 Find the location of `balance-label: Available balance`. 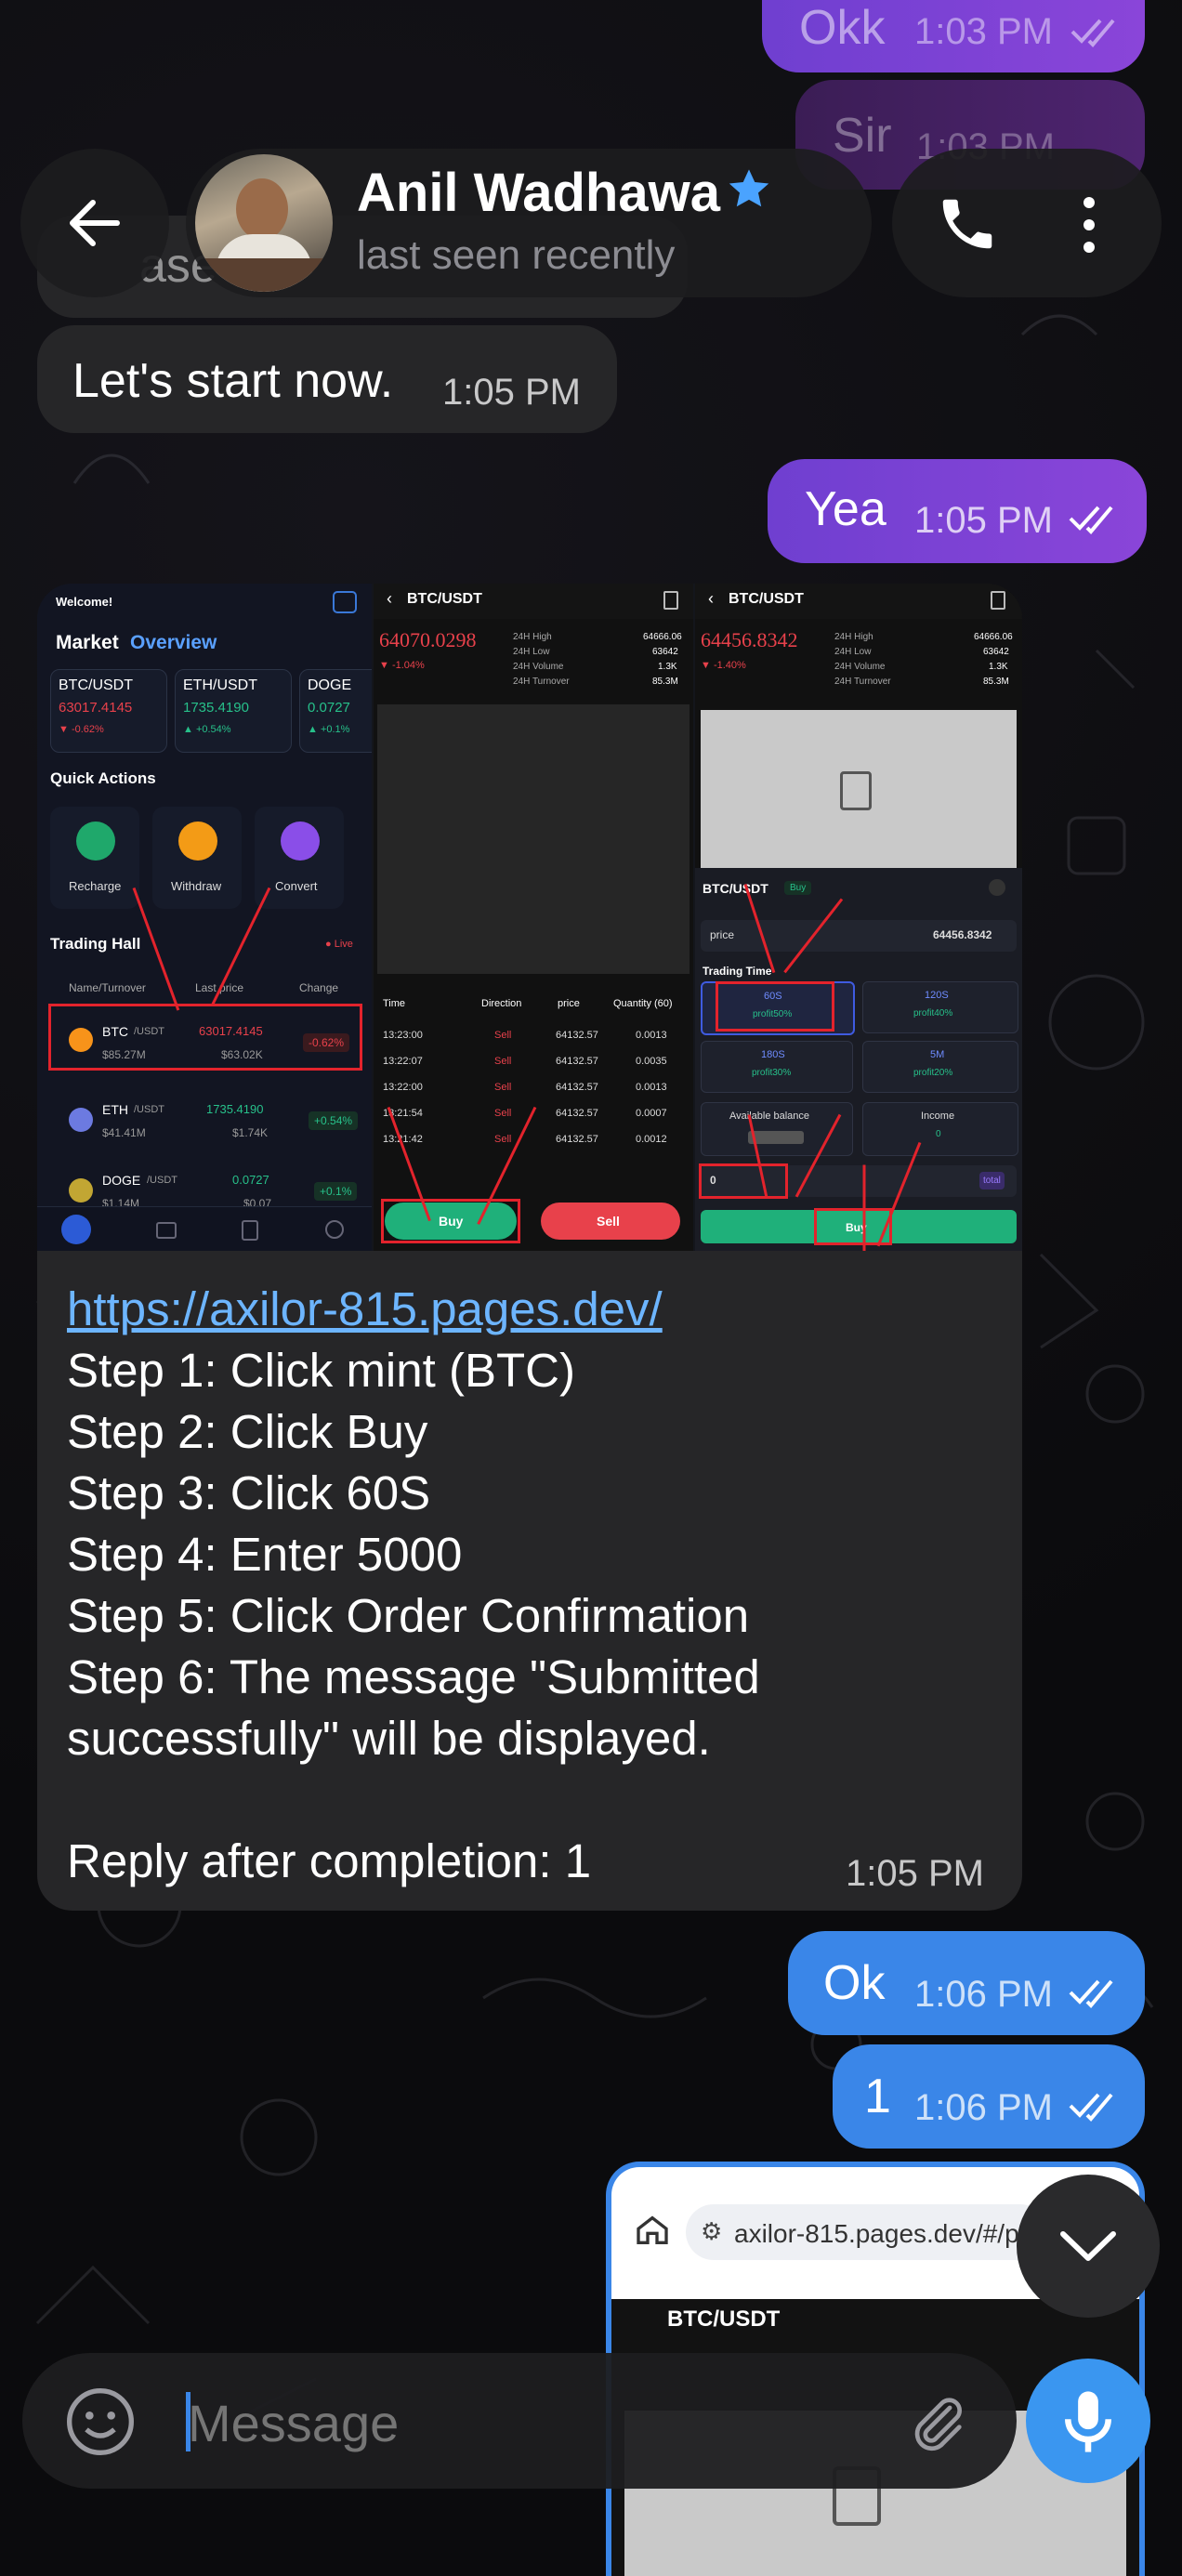

balance-label: Available balance is located at coordinates (769, 1116).